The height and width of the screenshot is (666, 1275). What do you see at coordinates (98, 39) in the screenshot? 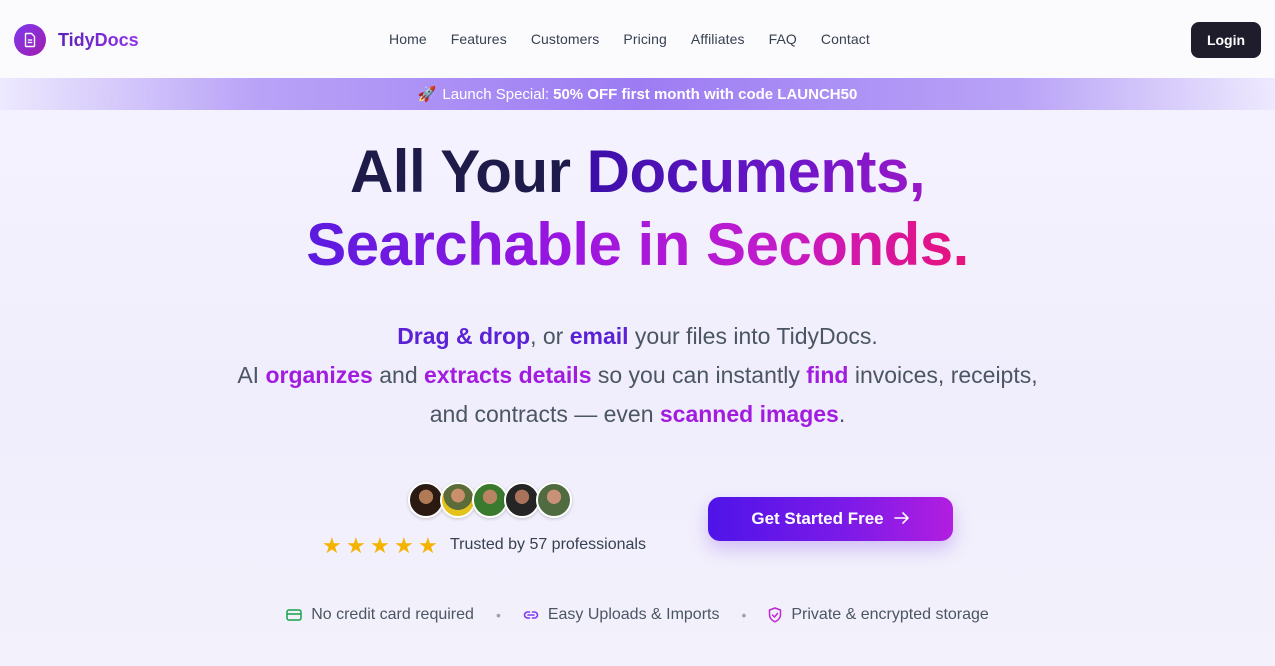
I see `brand-name: TidyDocs` at bounding box center [98, 39].